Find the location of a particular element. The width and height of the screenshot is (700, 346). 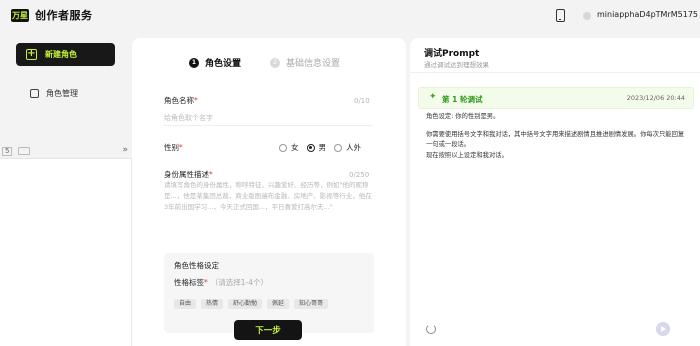

step-basic-info: 2 基础信息设置 is located at coordinates (305, 62).